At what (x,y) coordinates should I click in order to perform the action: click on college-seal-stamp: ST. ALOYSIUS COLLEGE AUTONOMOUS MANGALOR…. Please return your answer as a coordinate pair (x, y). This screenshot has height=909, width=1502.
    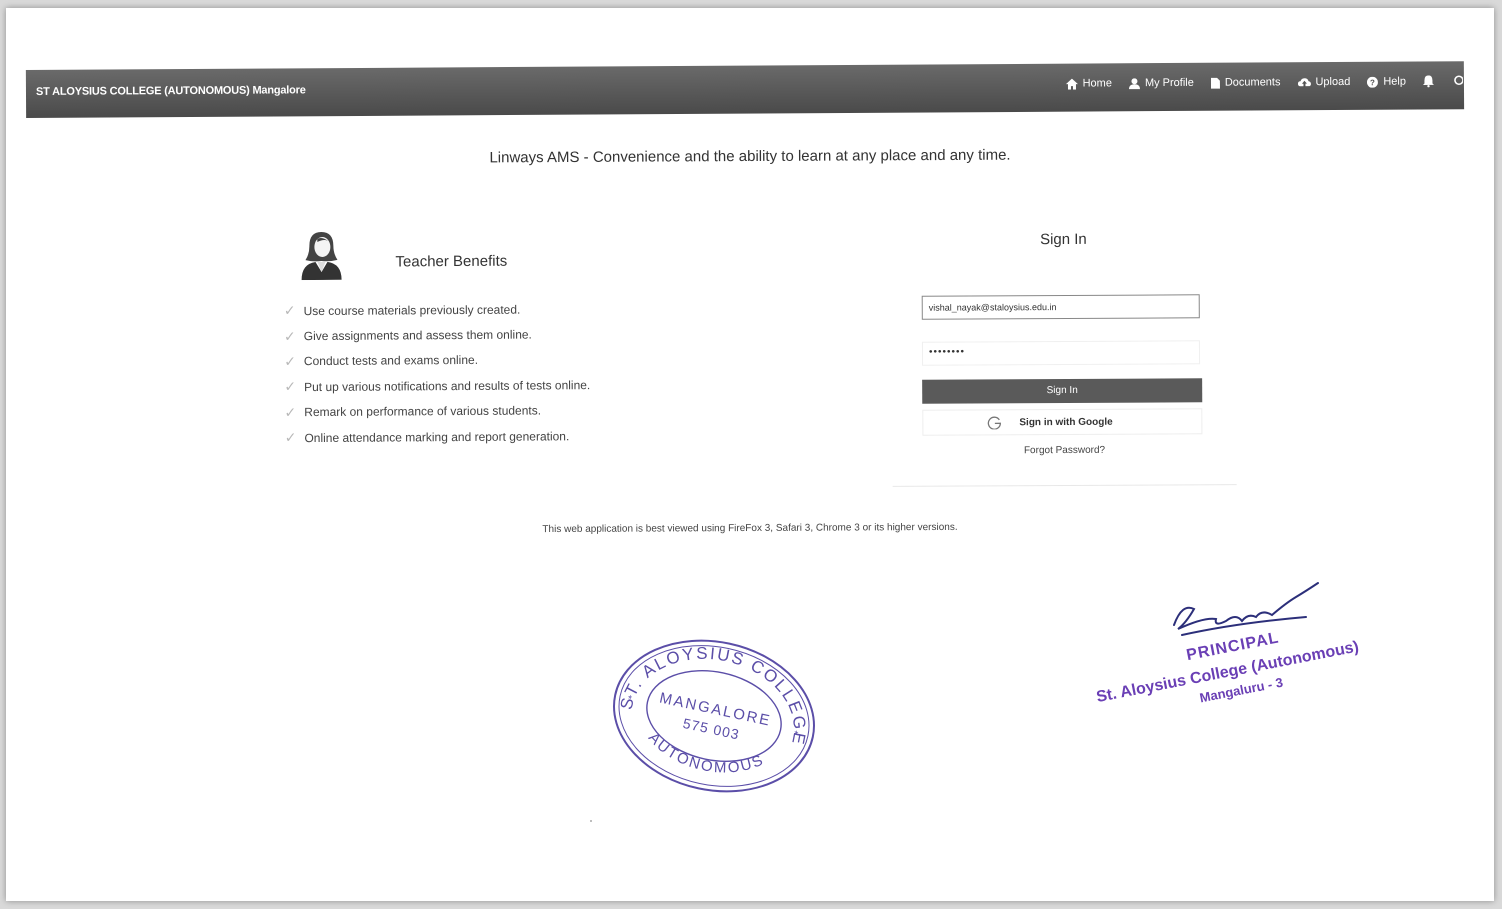
    Looking at the image, I should click on (718, 711).